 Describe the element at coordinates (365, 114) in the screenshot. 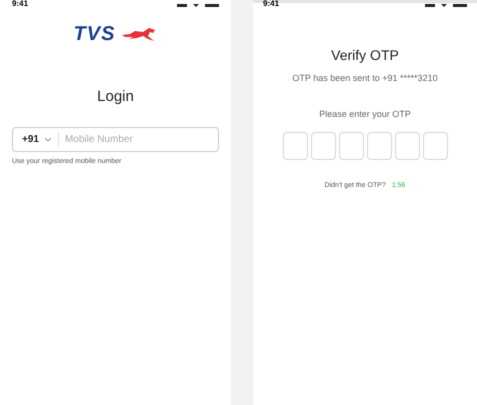

I see `otp-prompt: Please enter your OTP` at that location.